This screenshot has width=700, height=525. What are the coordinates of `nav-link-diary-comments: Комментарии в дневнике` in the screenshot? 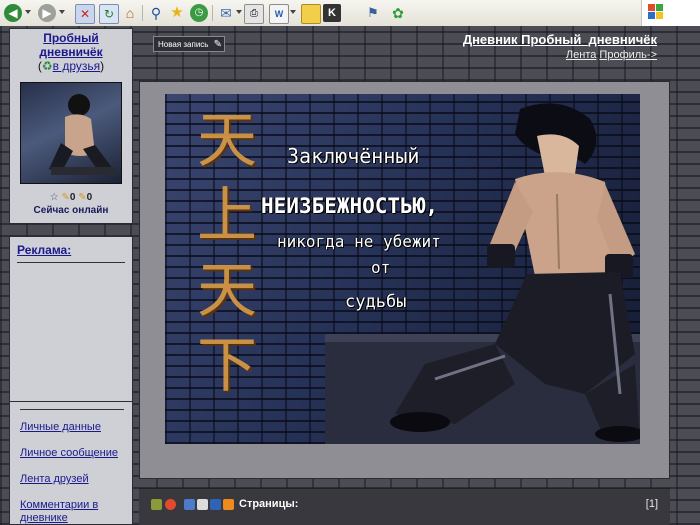 It's located at (76, 512).